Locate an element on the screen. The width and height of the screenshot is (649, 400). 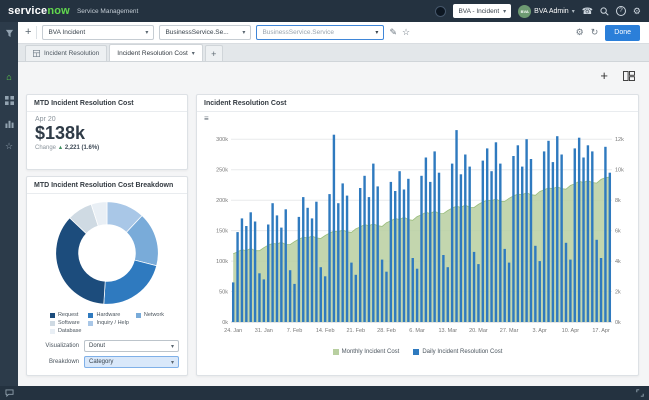
legend-item: Hardware is located at coordinates (108, 315).